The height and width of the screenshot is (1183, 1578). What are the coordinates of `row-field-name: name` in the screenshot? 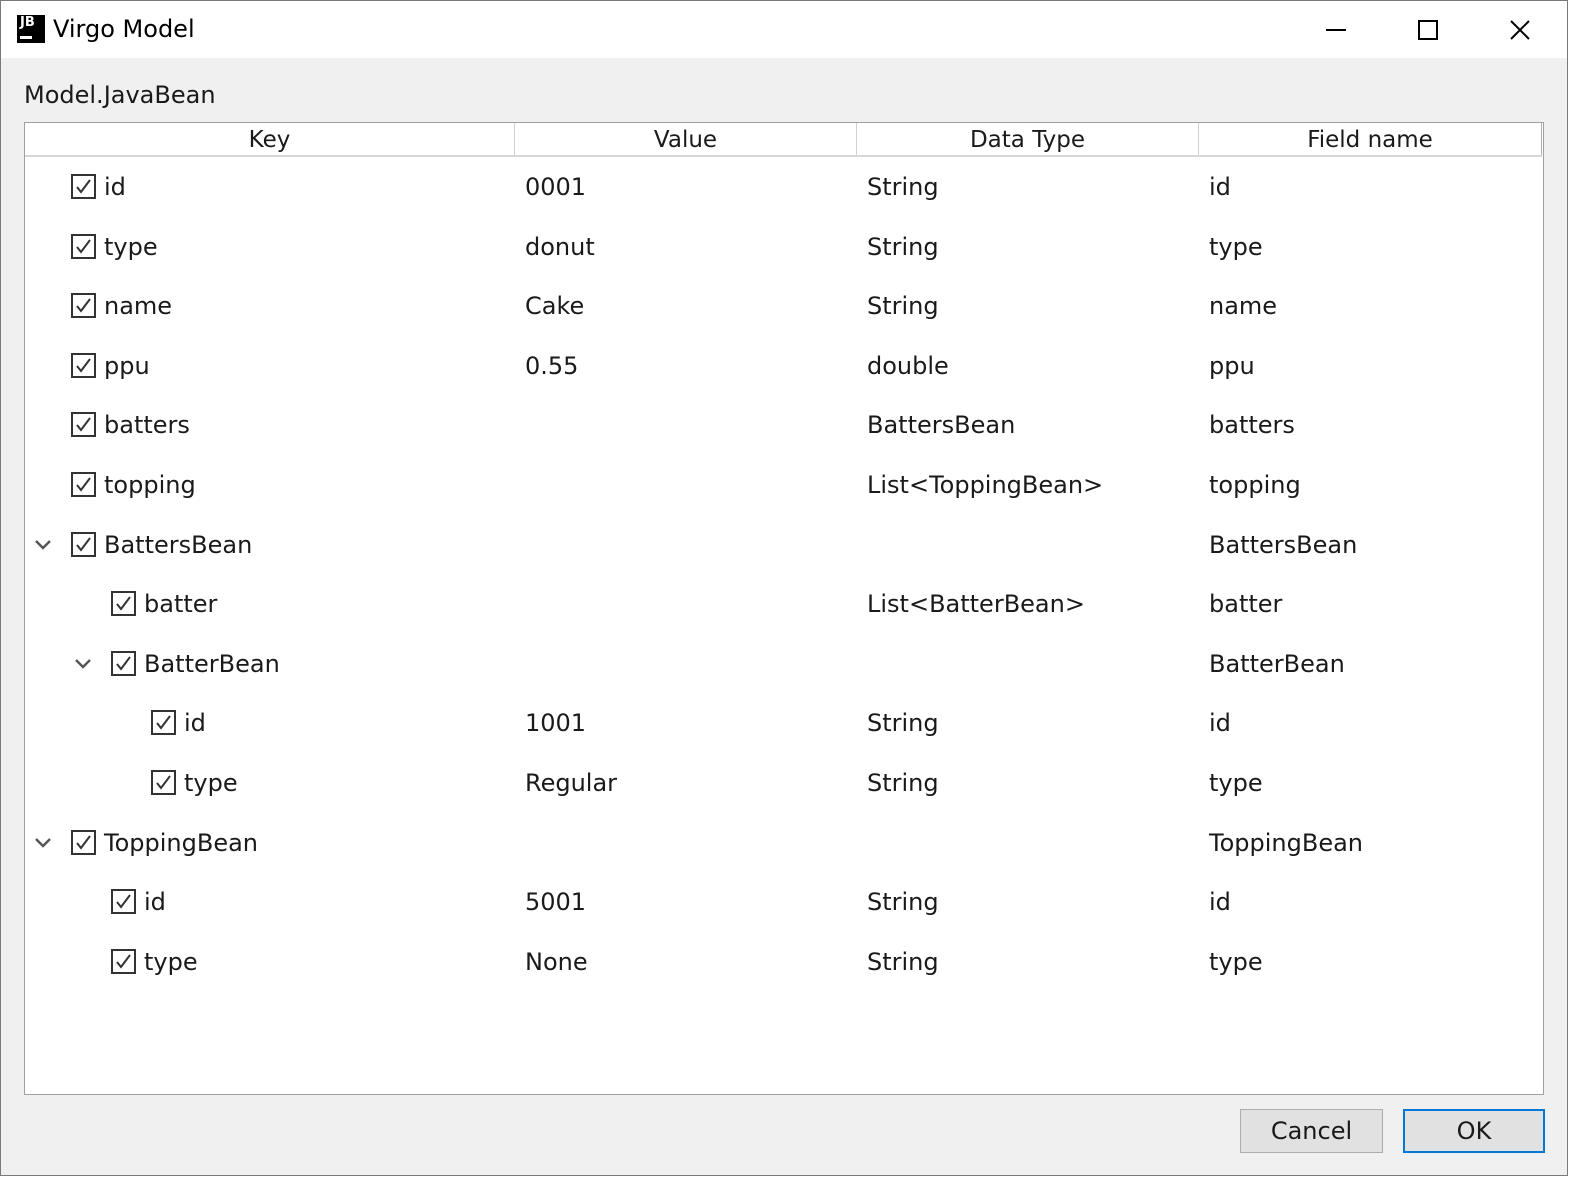 It's located at (1243, 306).